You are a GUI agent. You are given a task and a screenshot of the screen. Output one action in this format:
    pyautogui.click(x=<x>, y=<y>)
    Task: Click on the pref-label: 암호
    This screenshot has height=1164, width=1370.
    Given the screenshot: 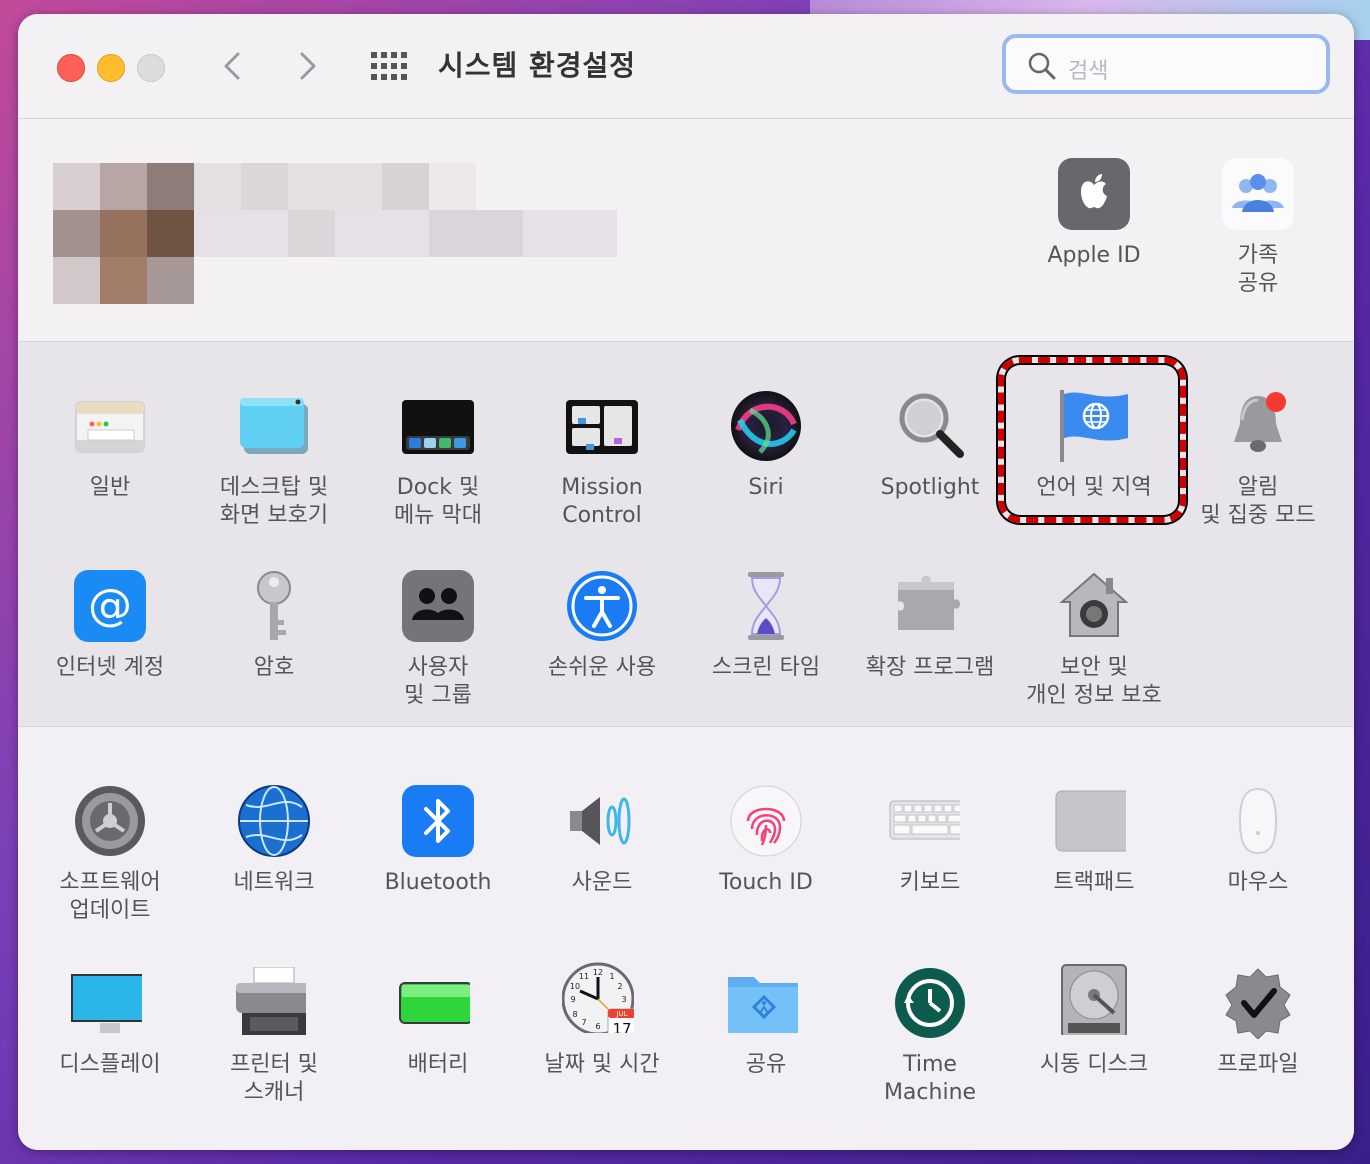 What is the action you would take?
    pyautogui.click(x=274, y=667)
    